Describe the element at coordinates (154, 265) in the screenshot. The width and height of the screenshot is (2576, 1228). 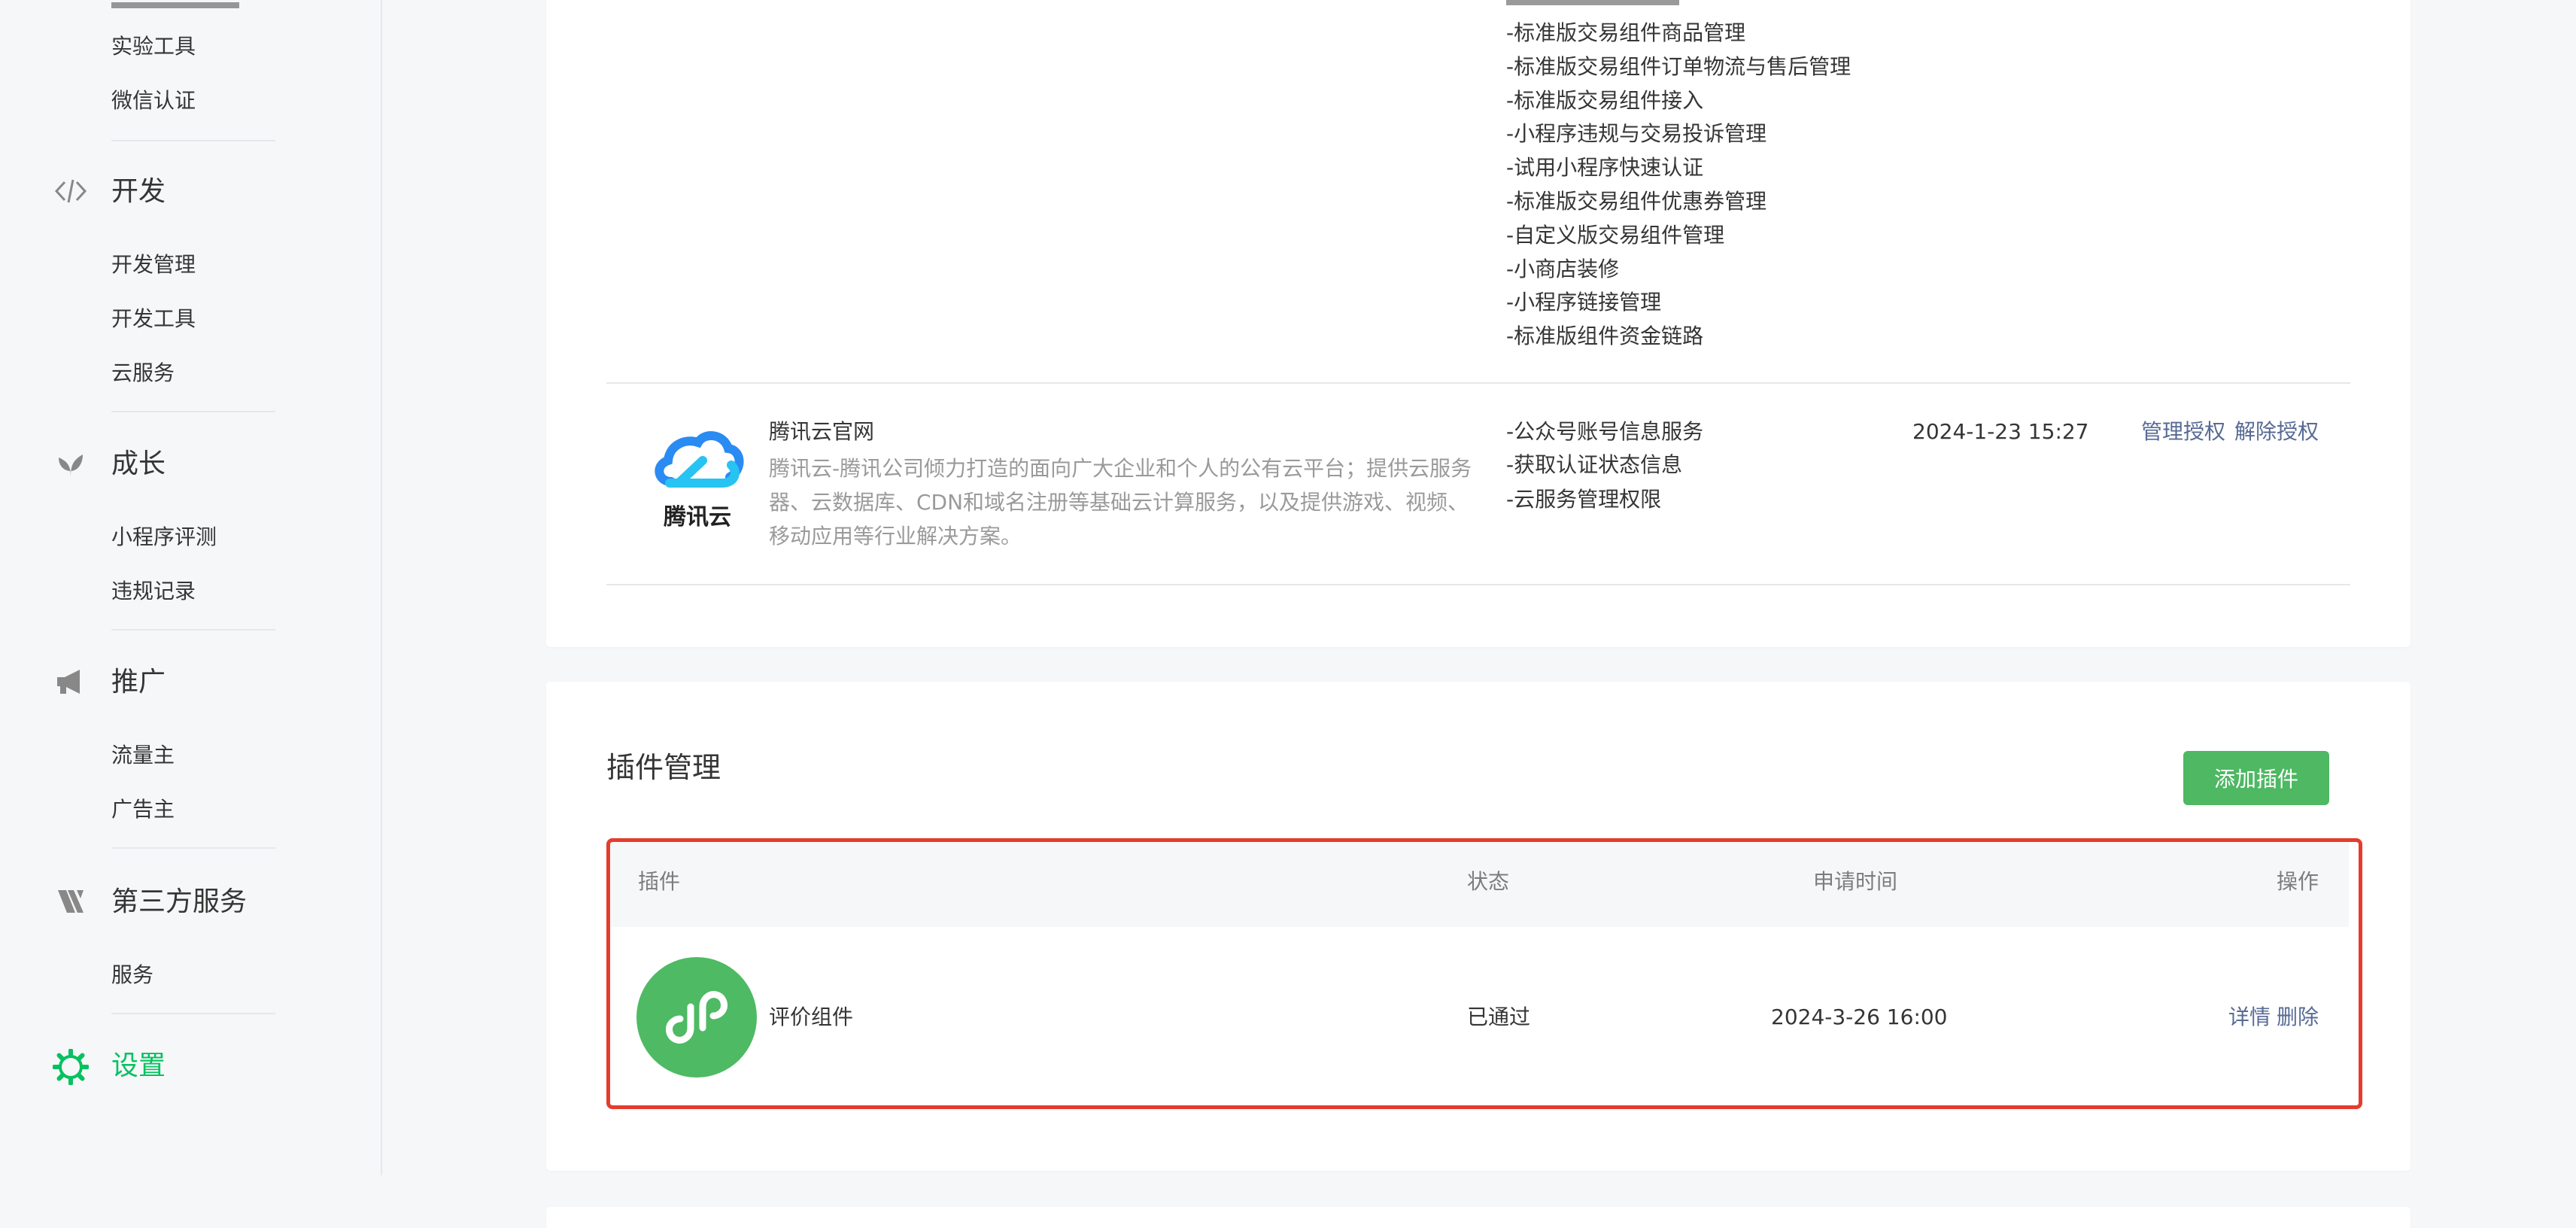
I see `sidebar-item-dev-manage: 开发管理` at that location.